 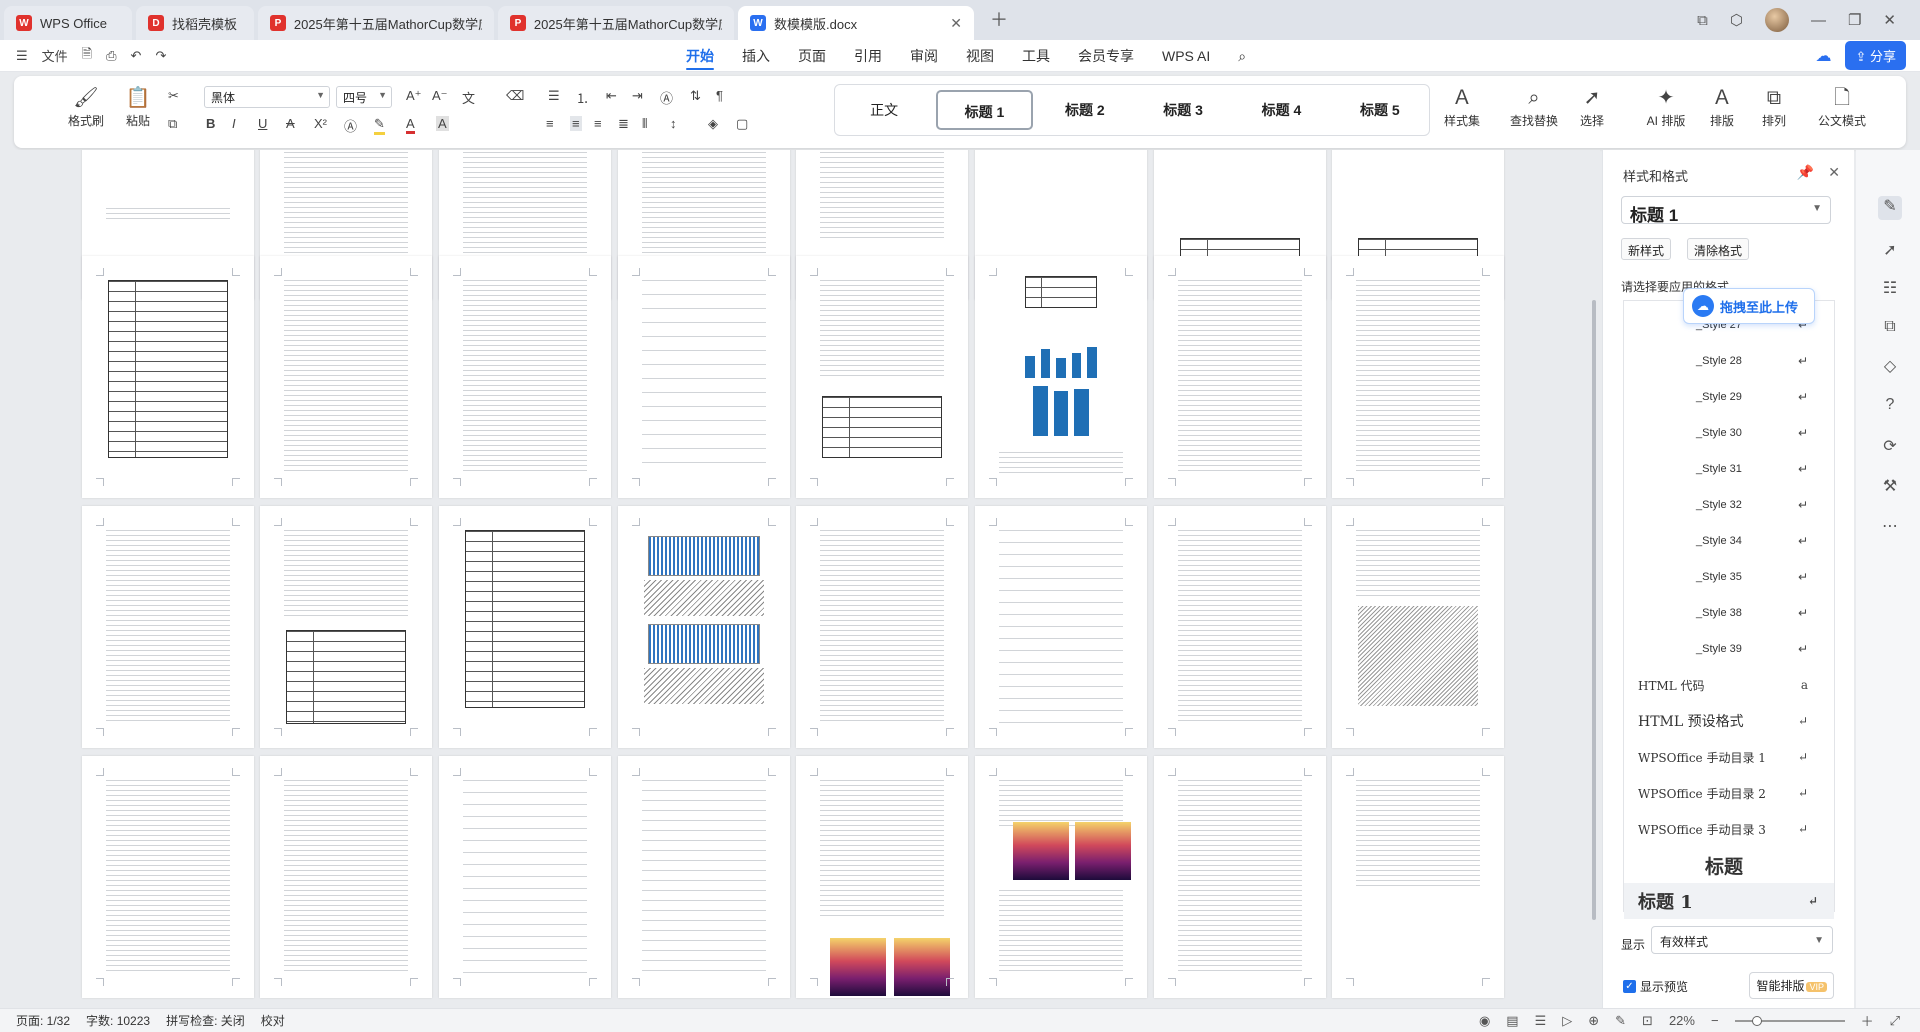 What do you see at coordinates (644, 124) in the screenshot?
I see `distribute-icon: ⫴` at bounding box center [644, 124].